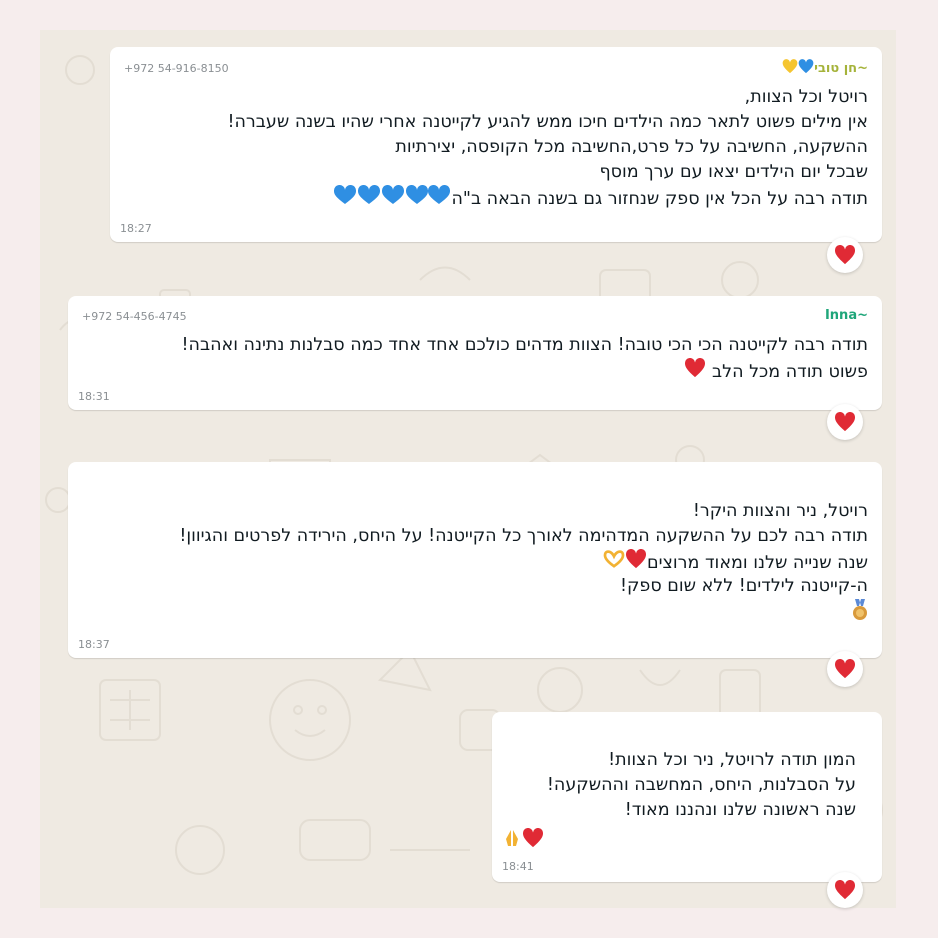 This screenshot has height=938, width=938. Describe the element at coordinates (806, 97) in the screenshot. I see `message-line: רויטל וכל הצוות,` at that location.